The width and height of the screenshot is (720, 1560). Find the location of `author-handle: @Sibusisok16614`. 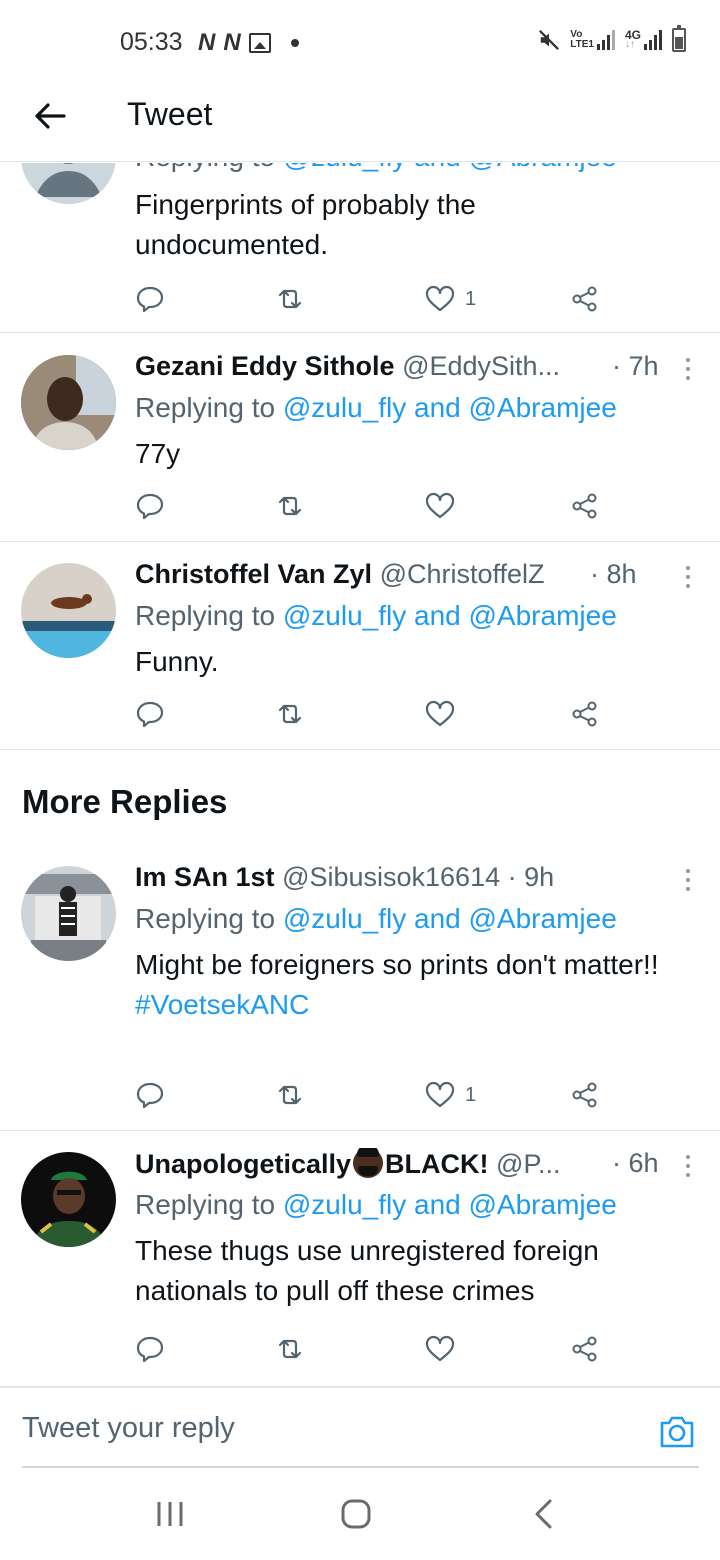

author-handle: @Sibusisok16614 is located at coordinates (391, 877).